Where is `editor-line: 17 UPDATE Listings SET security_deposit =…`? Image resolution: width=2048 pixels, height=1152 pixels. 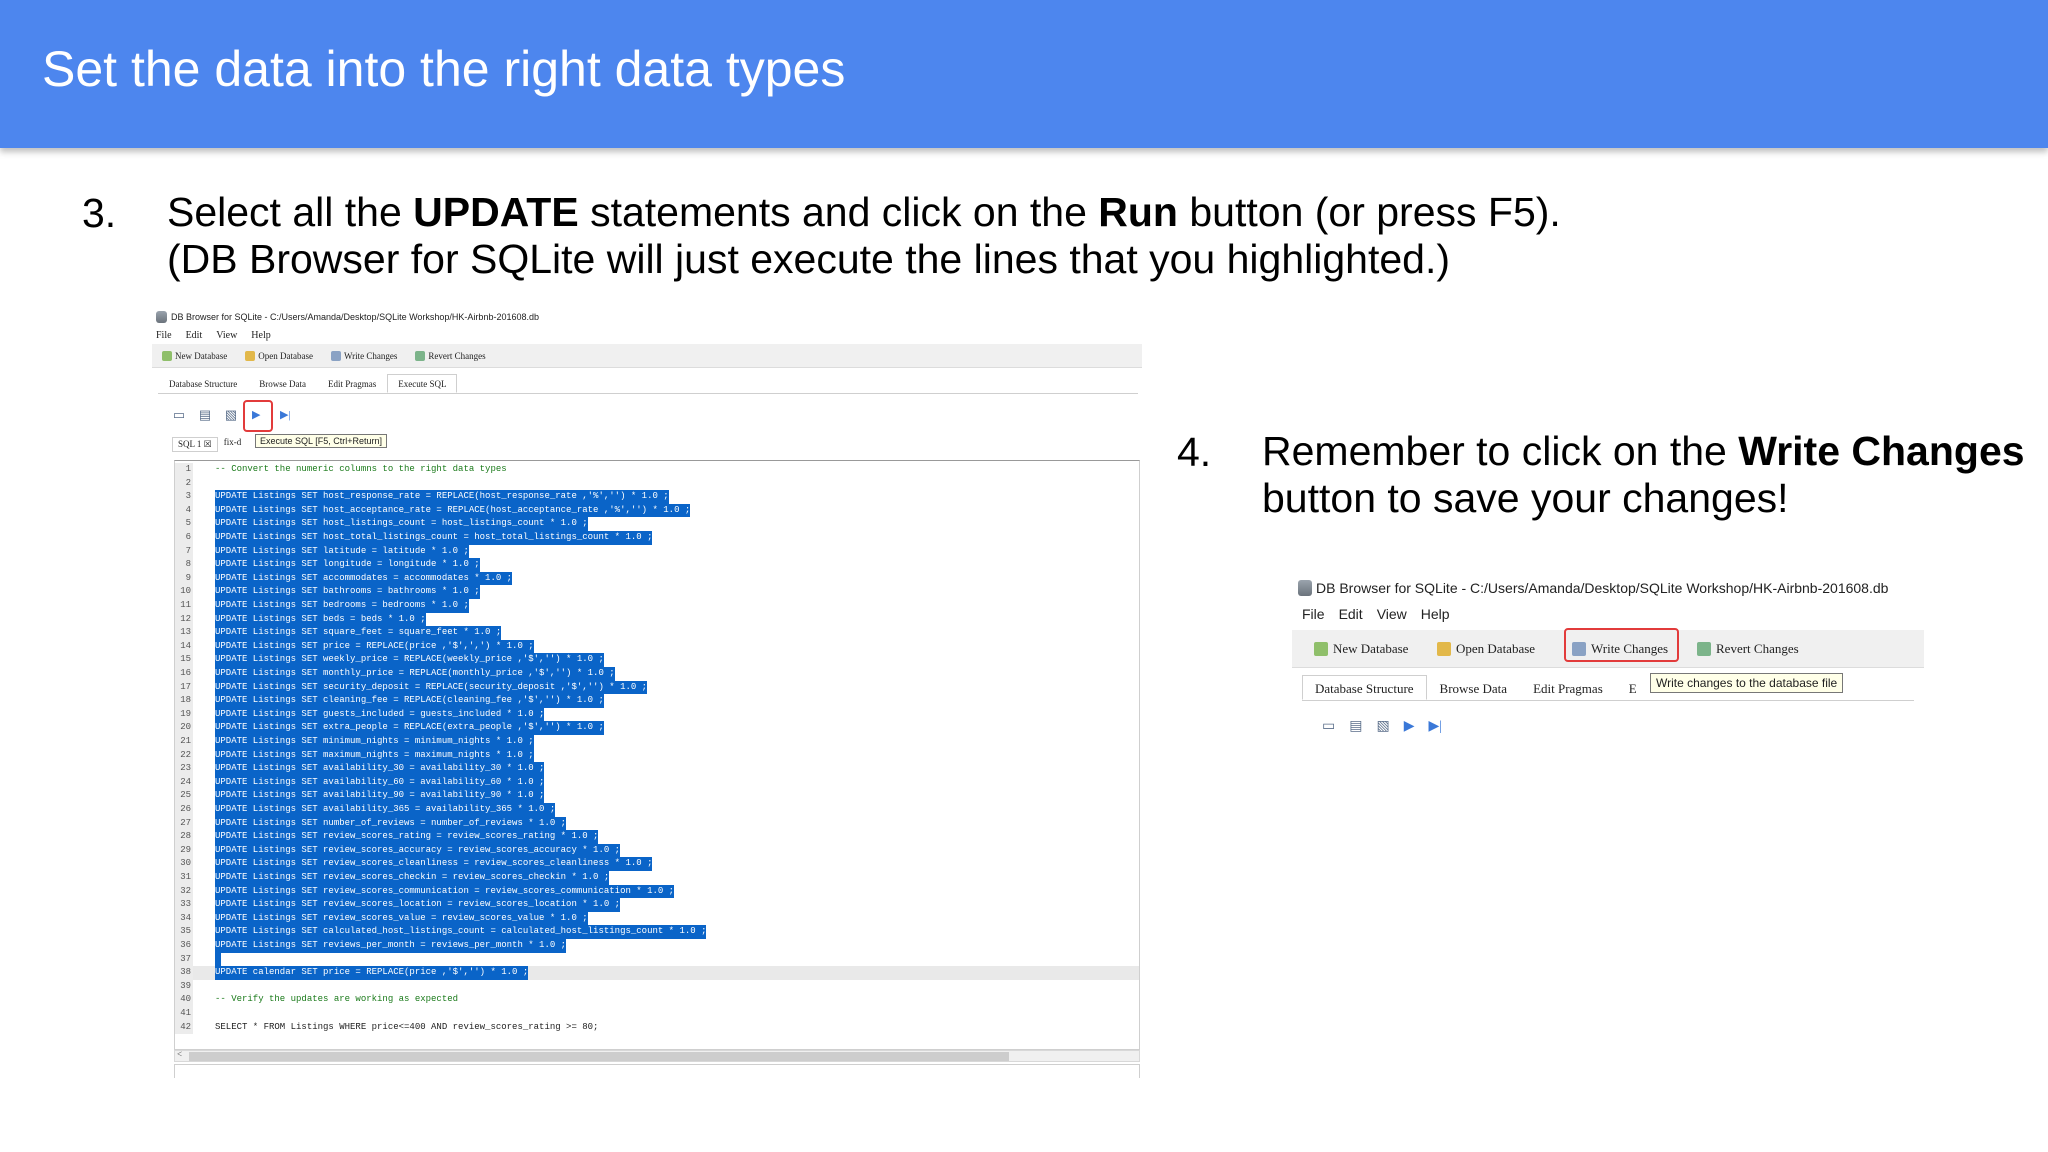
editor-line: 17 UPDATE Listings SET security_deposit =… is located at coordinates (657, 687).